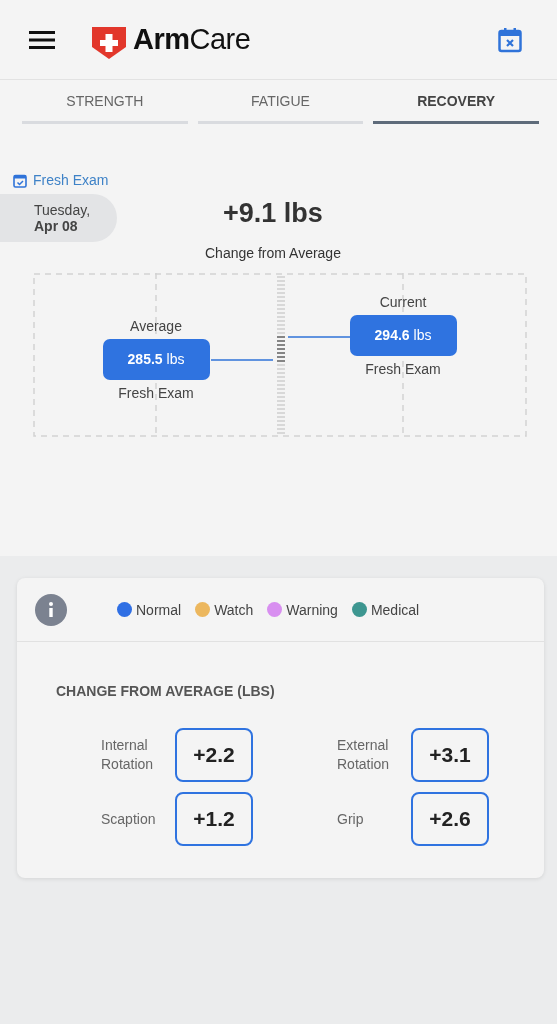  Describe the element at coordinates (165, 691) in the screenshot. I see `section-title: CHANGE FROM AVERAGE (LBS)` at that location.